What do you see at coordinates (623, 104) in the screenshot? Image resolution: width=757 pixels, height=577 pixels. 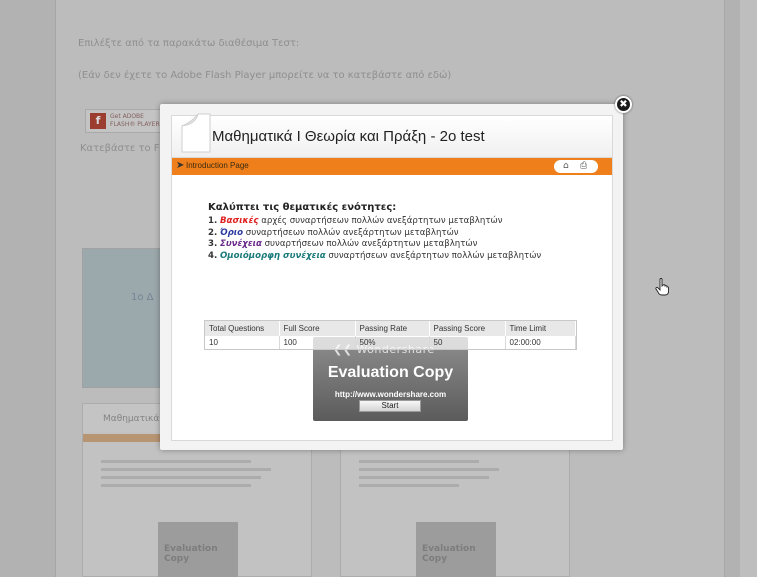 I see `close-icon: ✖` at bounding box center [623, 104].